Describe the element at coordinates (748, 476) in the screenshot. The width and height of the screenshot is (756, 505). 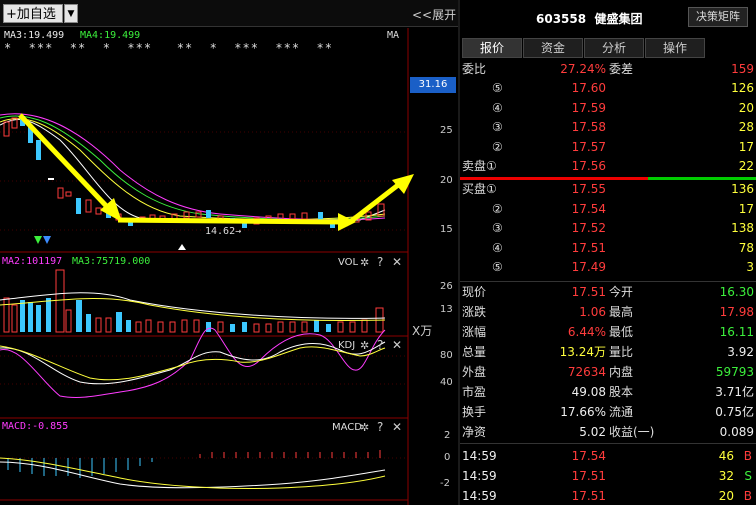
I see `tick-side: S` at that location.